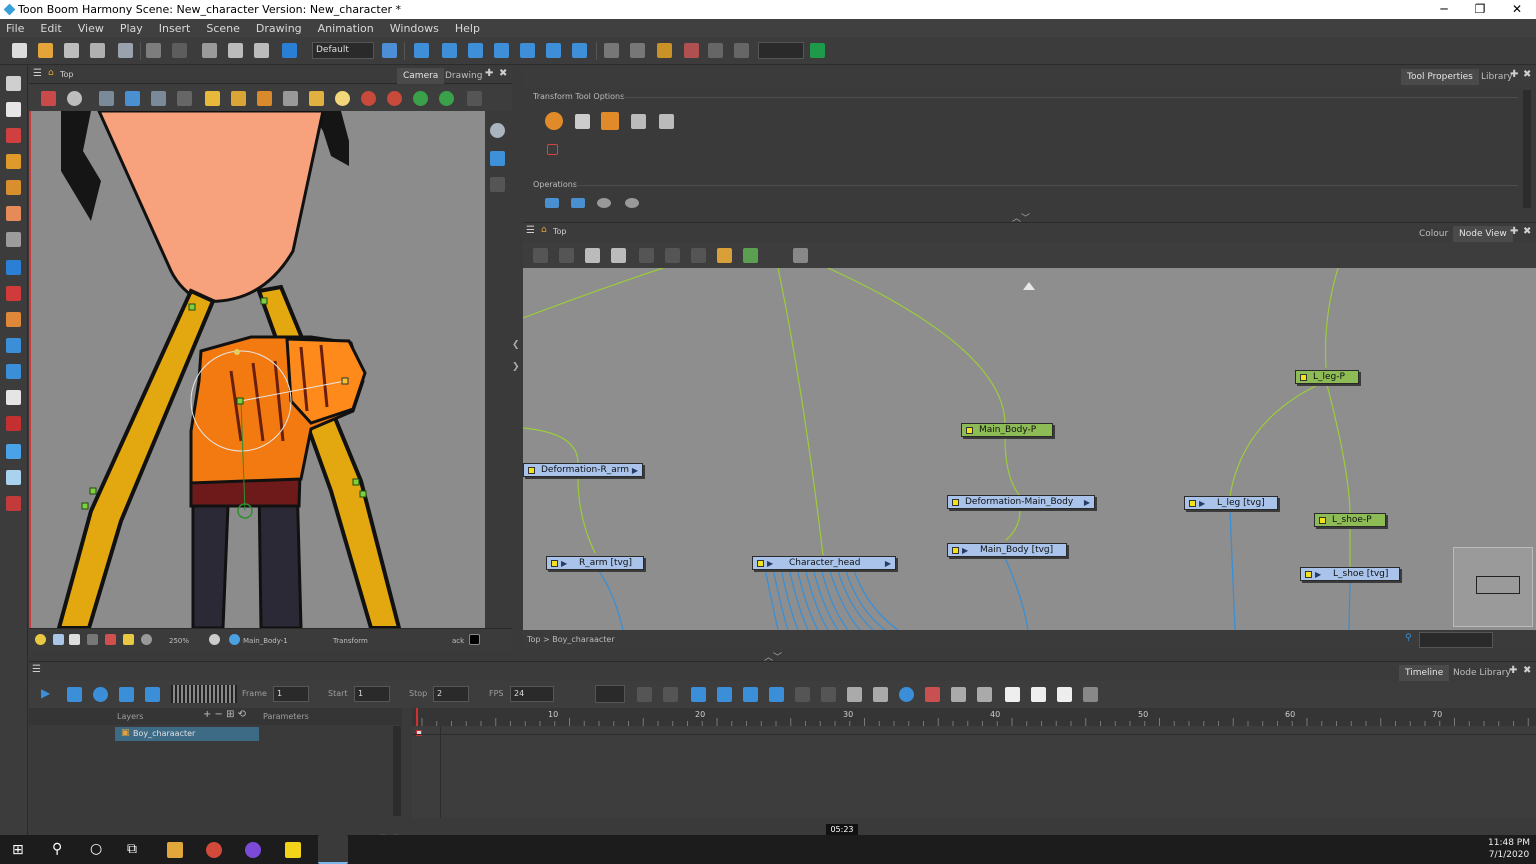  I want to click on sound-icon, so click(126, 694).